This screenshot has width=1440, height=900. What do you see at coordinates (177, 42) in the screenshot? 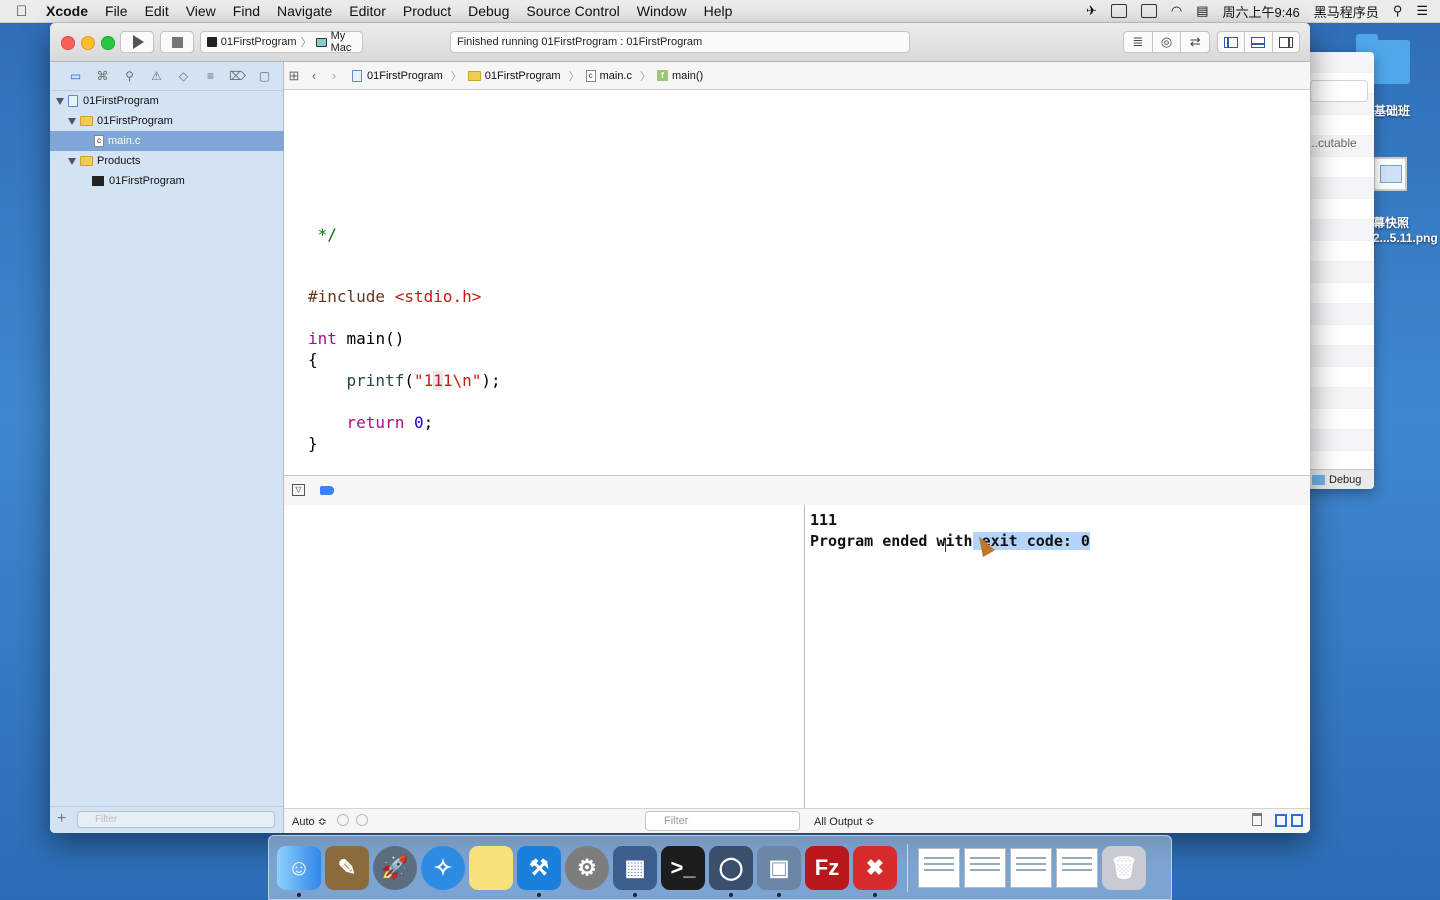
I see `stop-button` at bounding box center [177, 42].